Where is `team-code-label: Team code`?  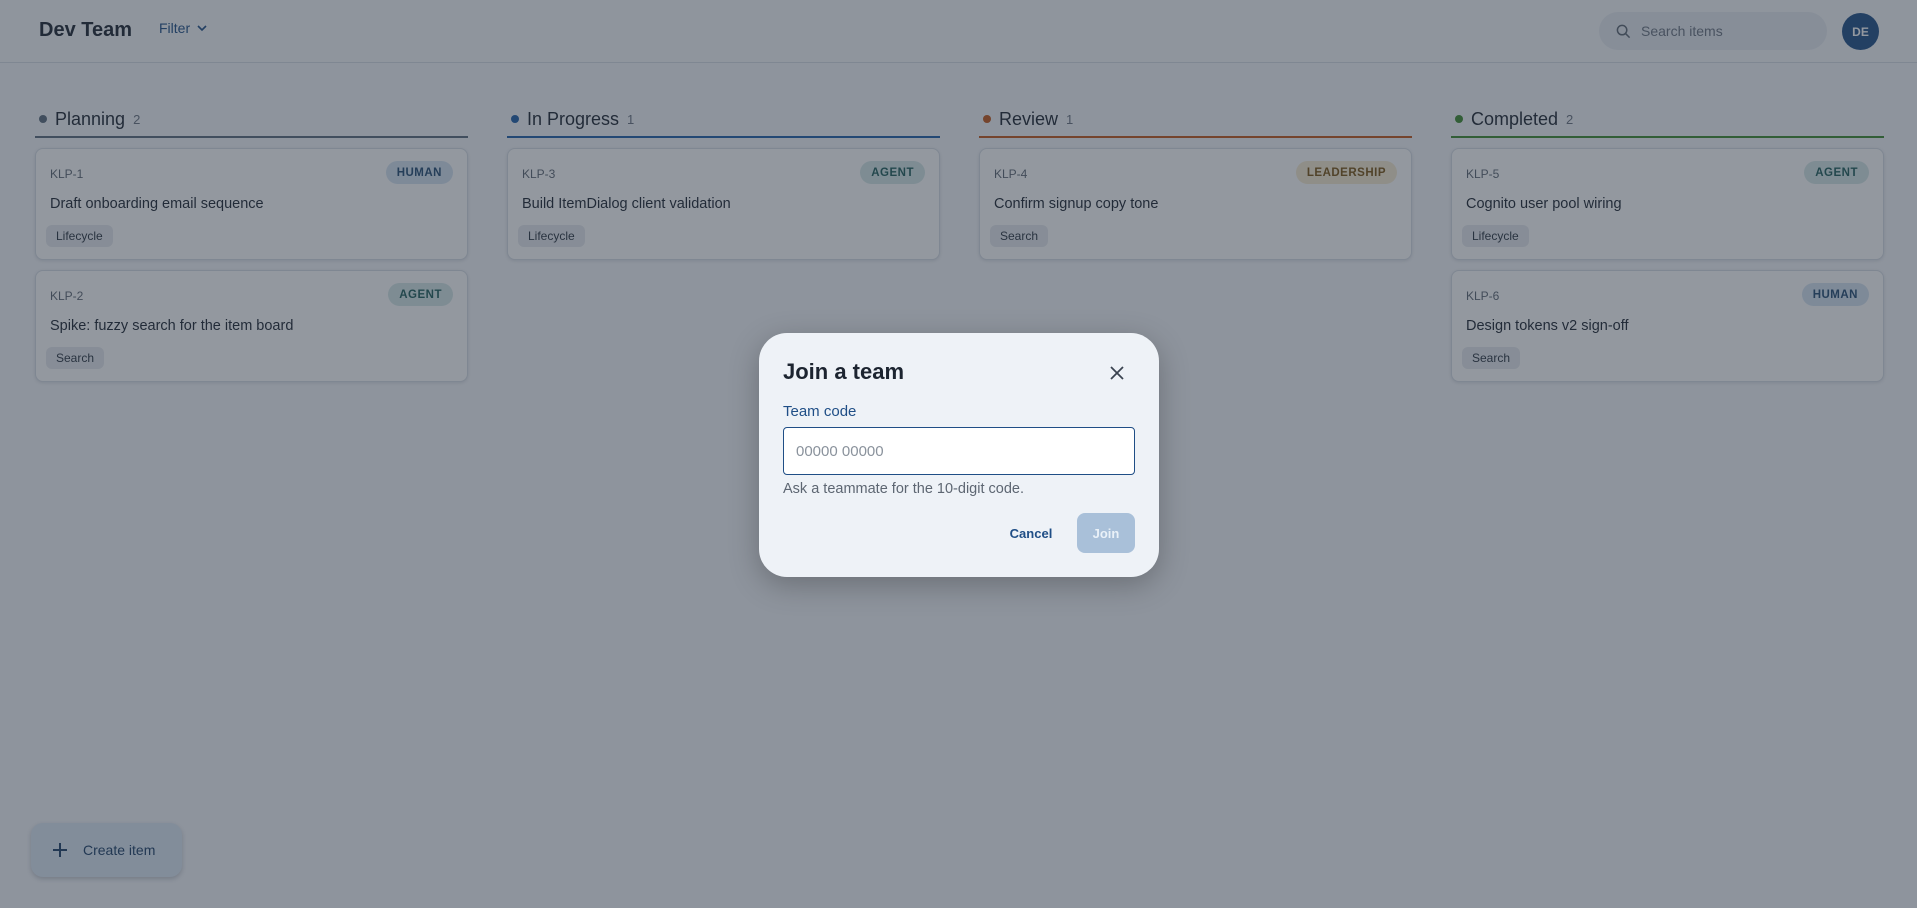
team-code-label: Team code is located at coordinates (820, 411).